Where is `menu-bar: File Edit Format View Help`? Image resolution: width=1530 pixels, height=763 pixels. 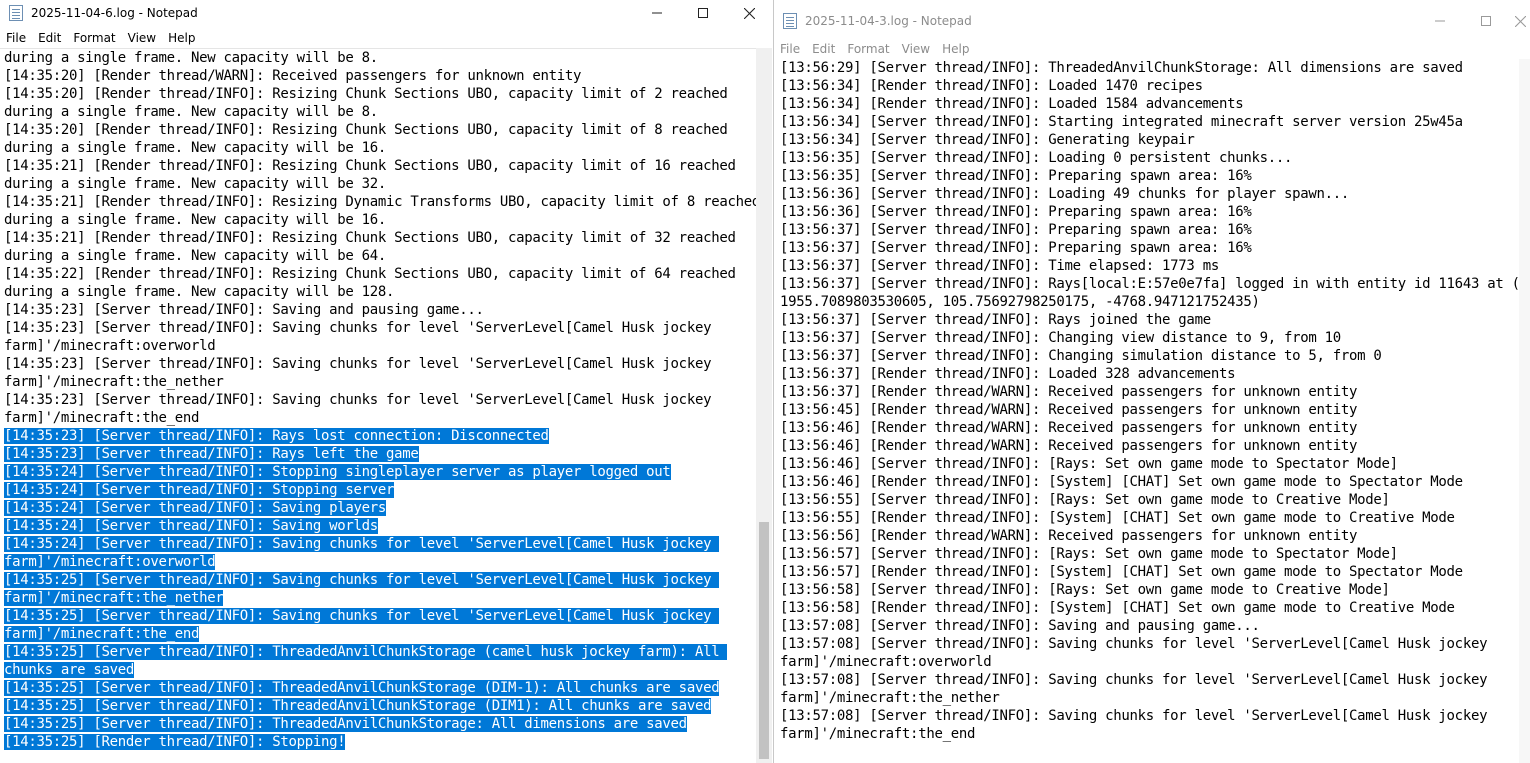
menu-bar: File Edit Format View Help is located at coordinates (1152, 48).